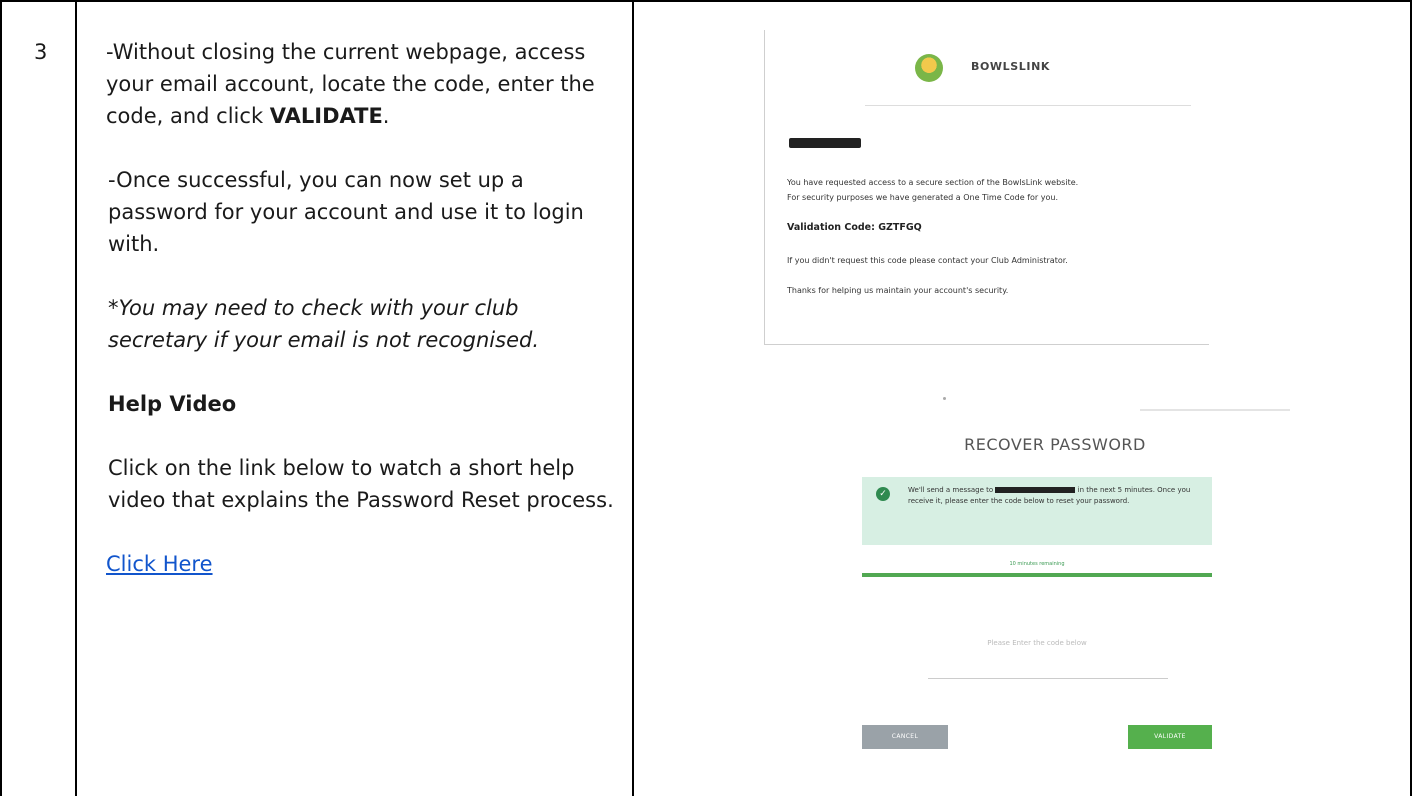 Image resolution: width=1412 pixels, height=796 pixels. I want to click on bowlslink-logo-icon, so click(929, 68).